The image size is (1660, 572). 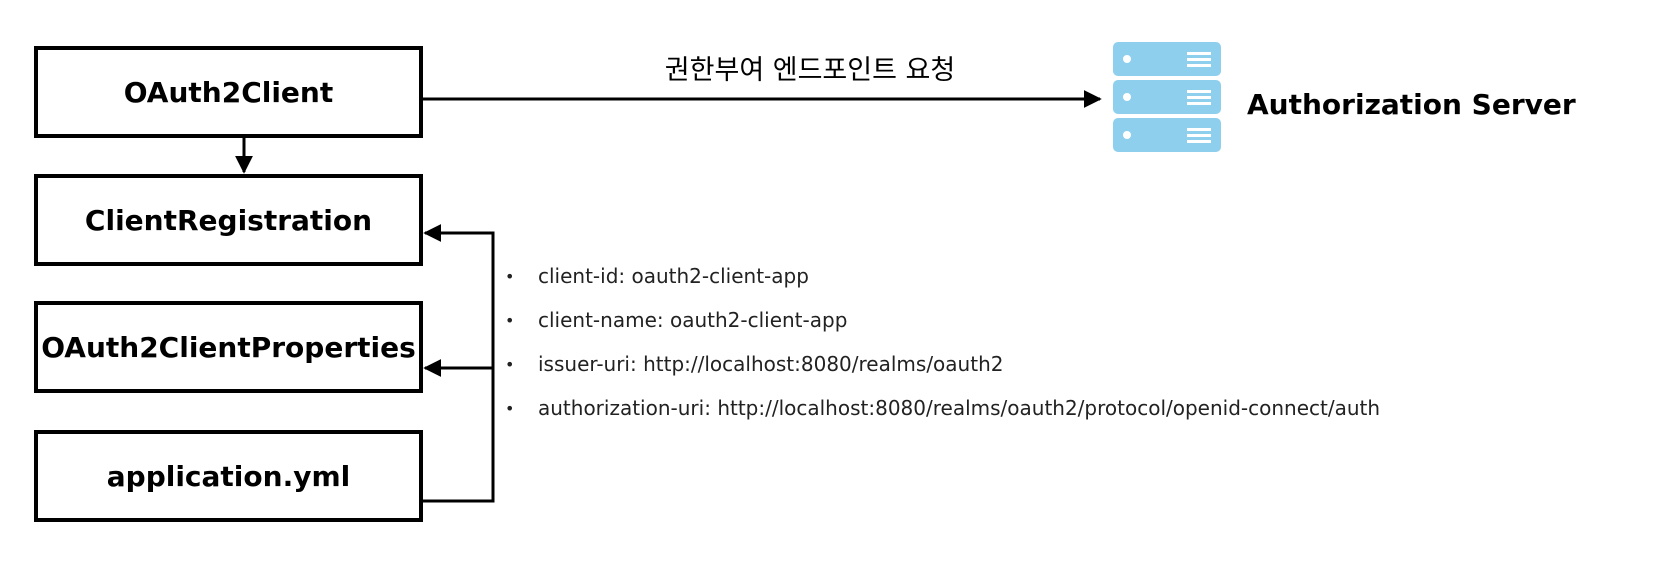 What do you see at coordinates (942, 320) in the screenshot?
I see `list-item: • client-name: oauth2-client-app` at bounding box center [942, 320].